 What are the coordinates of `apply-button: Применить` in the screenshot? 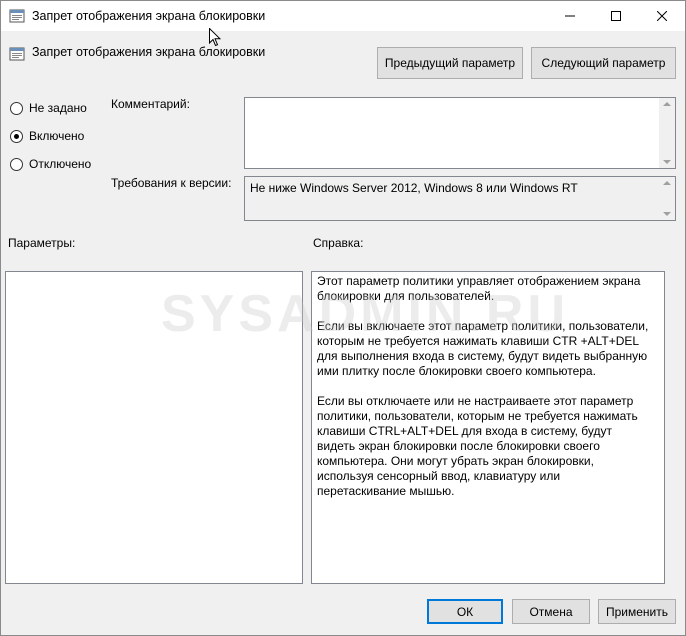 It's located at (637, 611).